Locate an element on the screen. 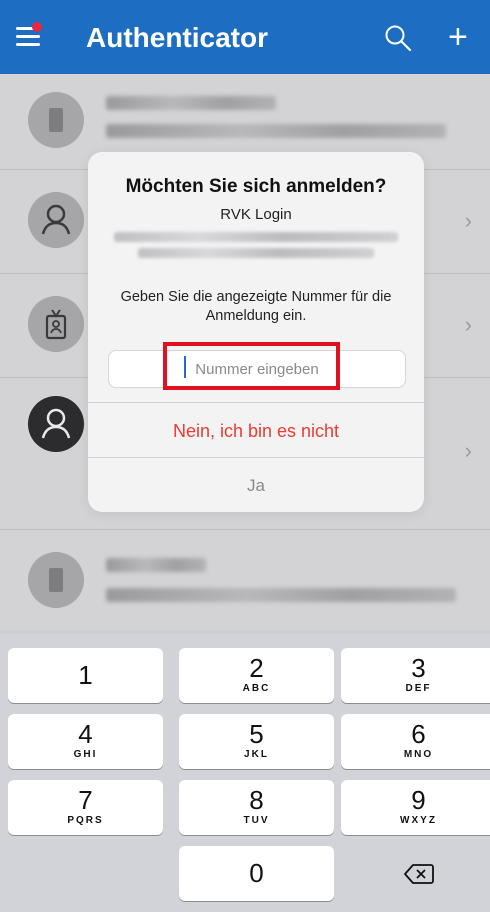 Image resolution: width=490 pixels, height=912 pixels. backspace-key is located at coordinates (415, 873).